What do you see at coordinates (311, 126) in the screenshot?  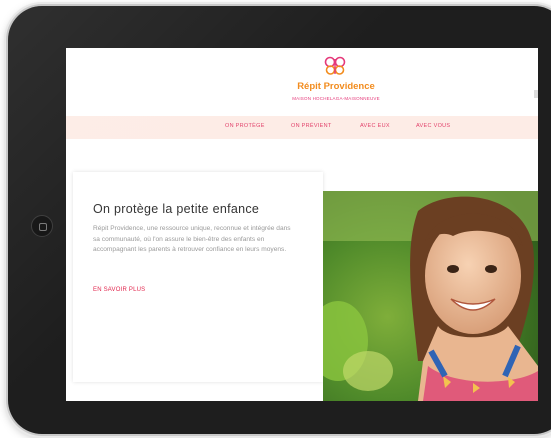 I see `nav-item-on-previent: ON PRÉVIENT` at bounding box center [311, 126].